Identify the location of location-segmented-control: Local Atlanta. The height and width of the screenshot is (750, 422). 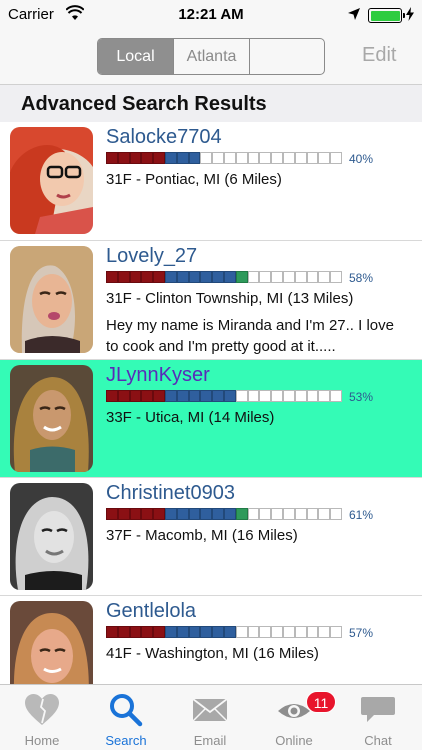
(211, 56).